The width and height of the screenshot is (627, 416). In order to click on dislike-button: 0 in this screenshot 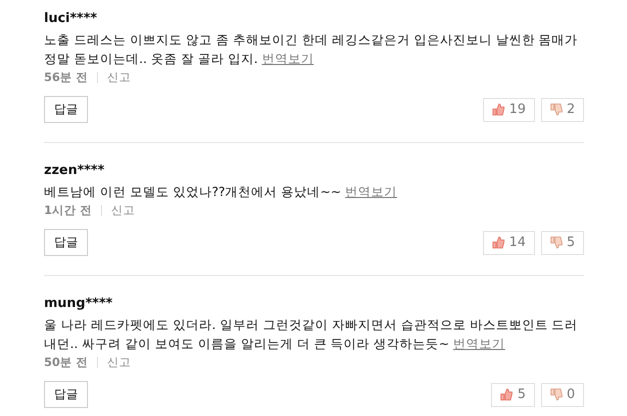, I will do `click(562, 394)`.